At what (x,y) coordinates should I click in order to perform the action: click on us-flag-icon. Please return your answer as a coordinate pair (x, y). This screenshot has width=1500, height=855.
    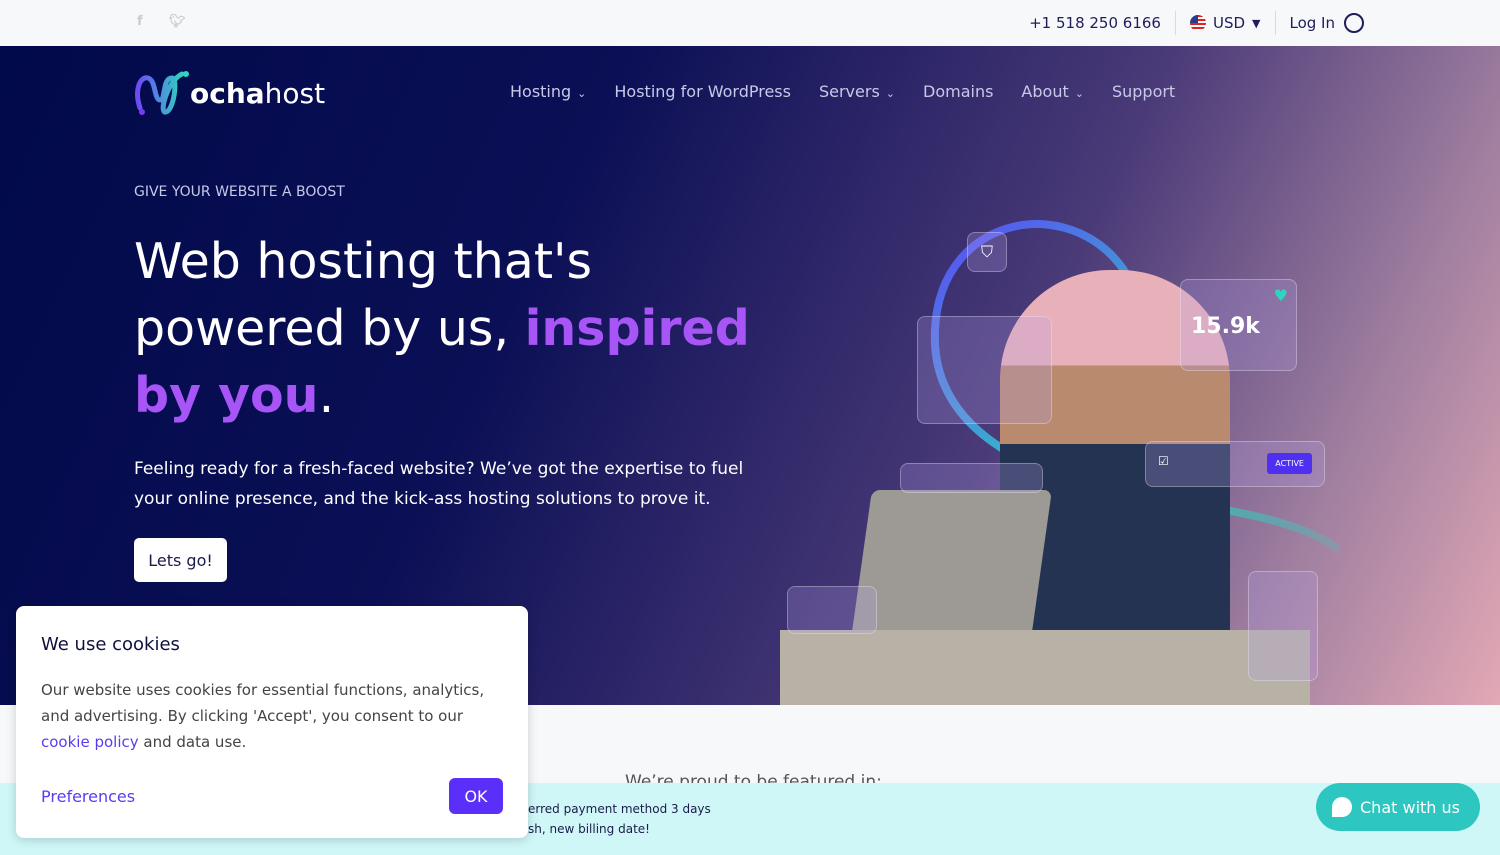
    Looking at the image, I should click on (1197, 23).